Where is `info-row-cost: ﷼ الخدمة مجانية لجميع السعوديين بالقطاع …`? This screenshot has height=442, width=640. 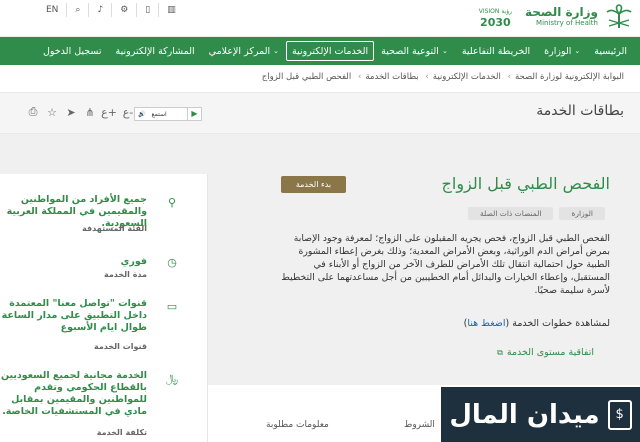
info-row-cost: ﷼ الخدمة مجانية لجميع السعوديين بالقطاع … is located at coordinates (103, 405).